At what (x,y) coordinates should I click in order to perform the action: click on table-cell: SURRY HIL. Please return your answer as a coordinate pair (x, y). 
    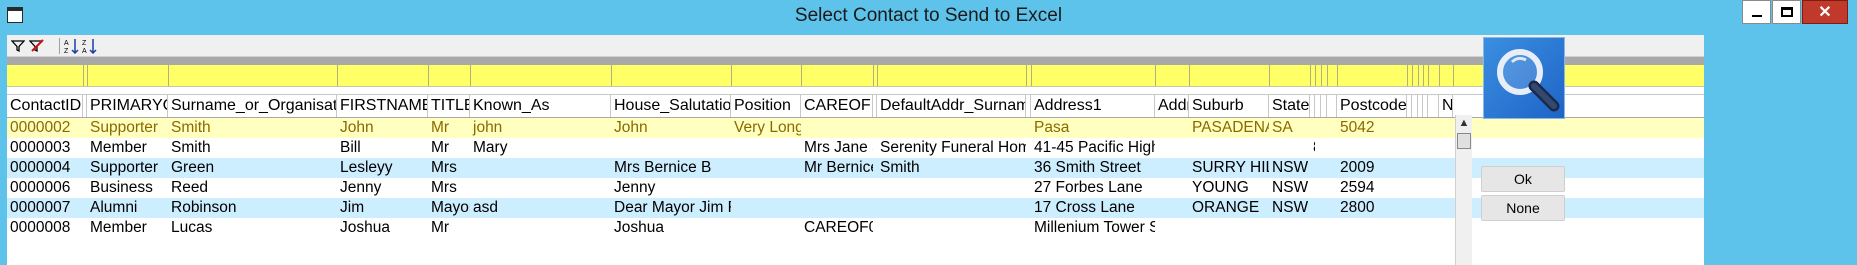
    Looking at the image, I should click on (1229, 168).